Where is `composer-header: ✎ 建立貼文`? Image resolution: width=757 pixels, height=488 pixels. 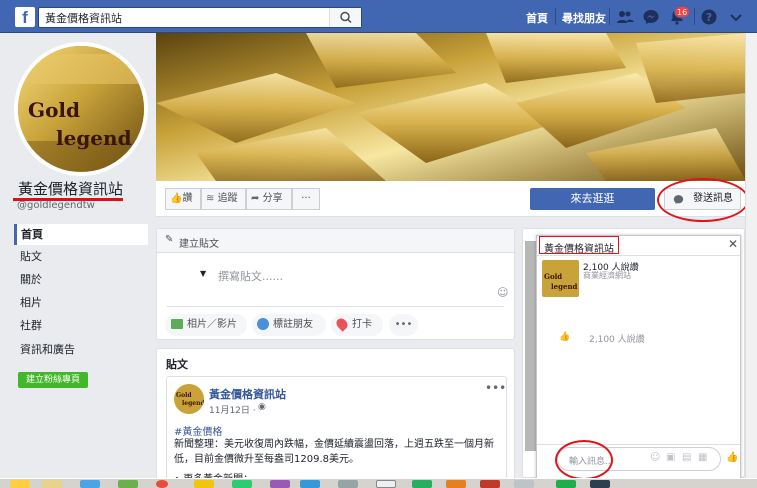
composer-header: ✎ 建立貼文 is located at coordinates (335, 241).